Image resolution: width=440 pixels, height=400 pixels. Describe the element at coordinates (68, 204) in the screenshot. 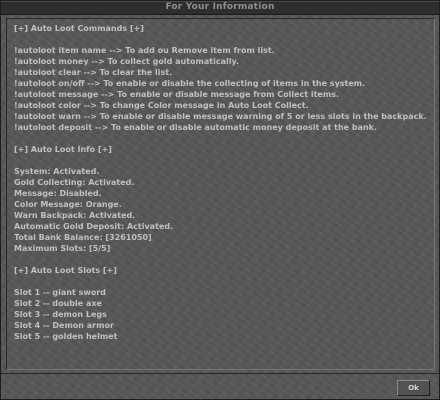

I see `text-line: Color Message: Orange.` at that location.